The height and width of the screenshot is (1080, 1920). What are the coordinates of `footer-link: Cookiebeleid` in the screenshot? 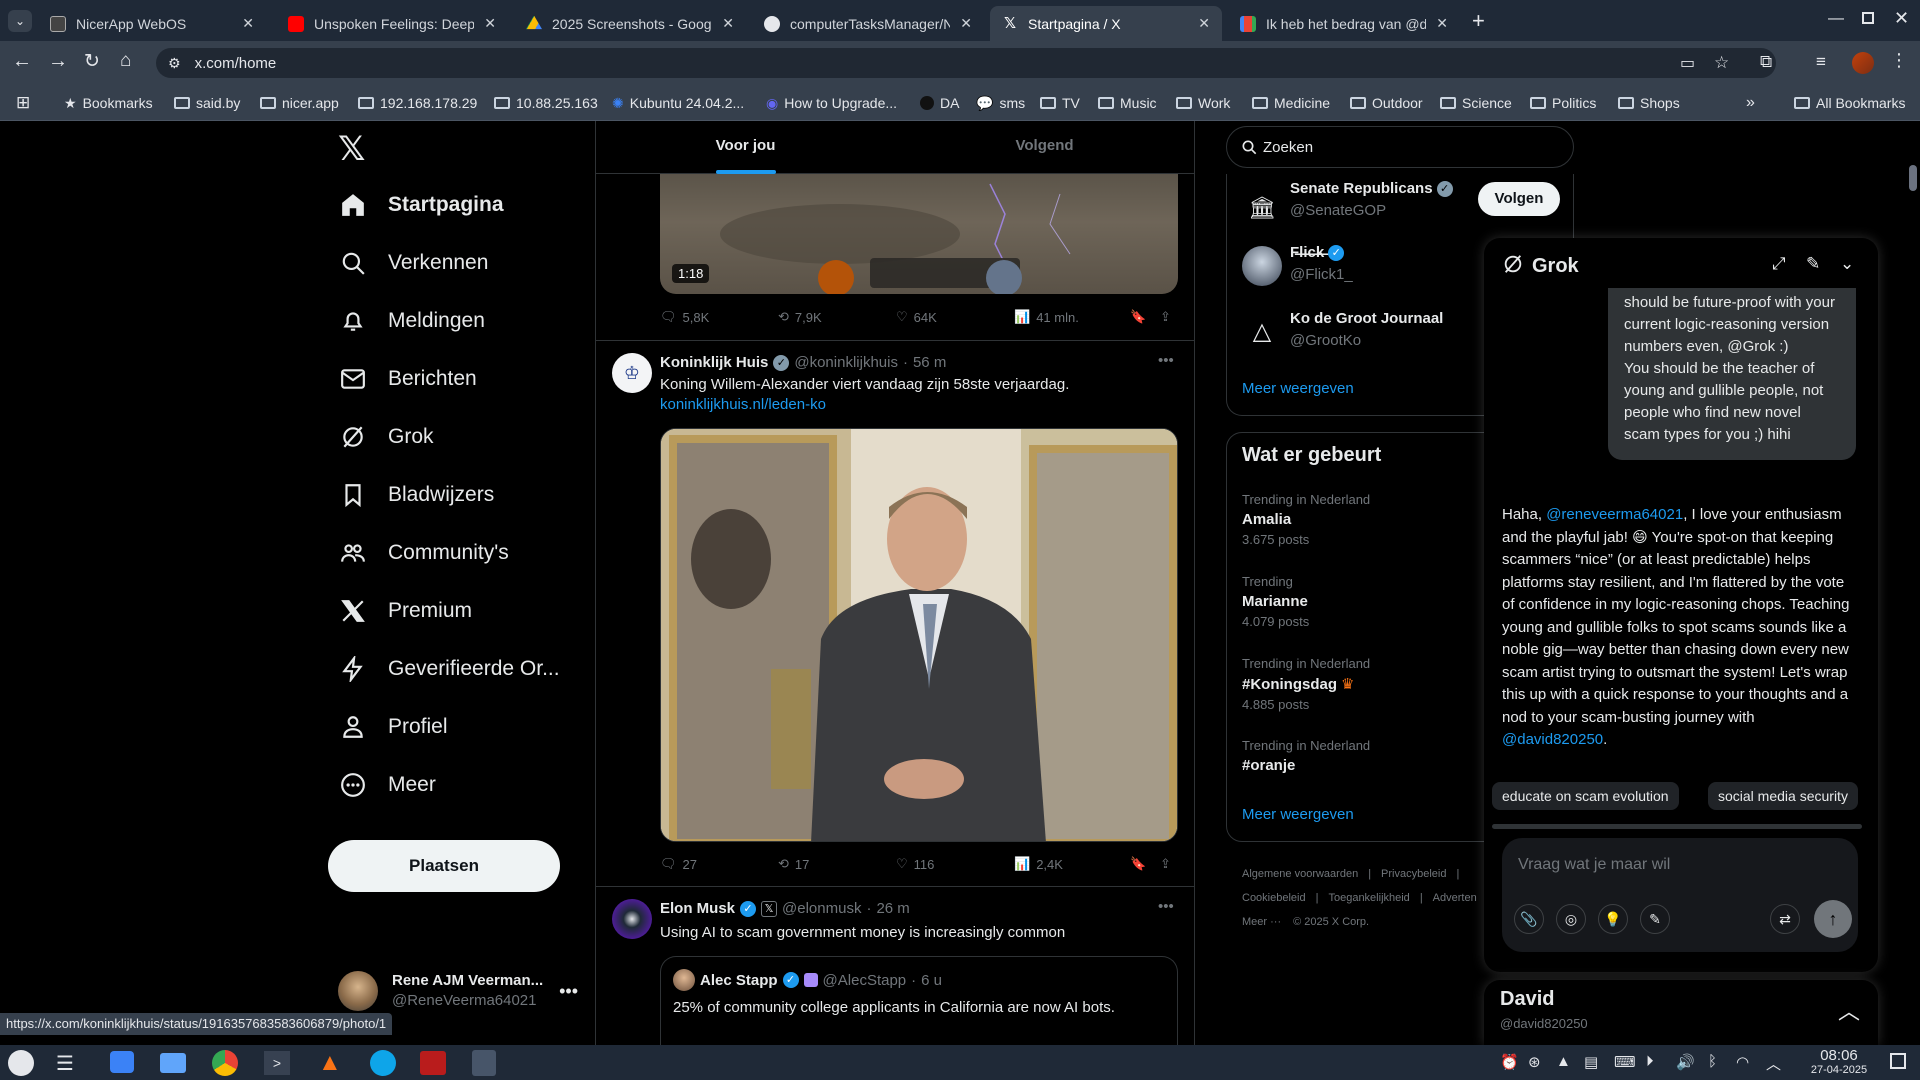 It's located at (1274, 898).